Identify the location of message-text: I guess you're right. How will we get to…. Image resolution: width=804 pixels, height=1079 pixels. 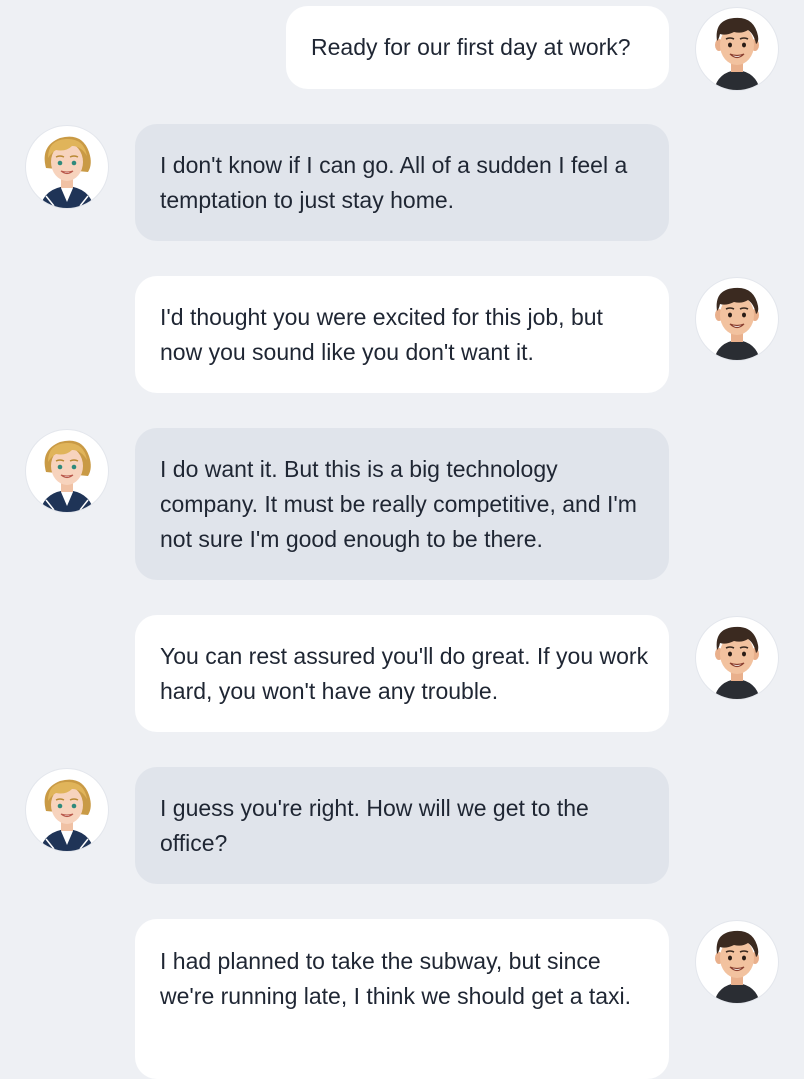
(374, 825).